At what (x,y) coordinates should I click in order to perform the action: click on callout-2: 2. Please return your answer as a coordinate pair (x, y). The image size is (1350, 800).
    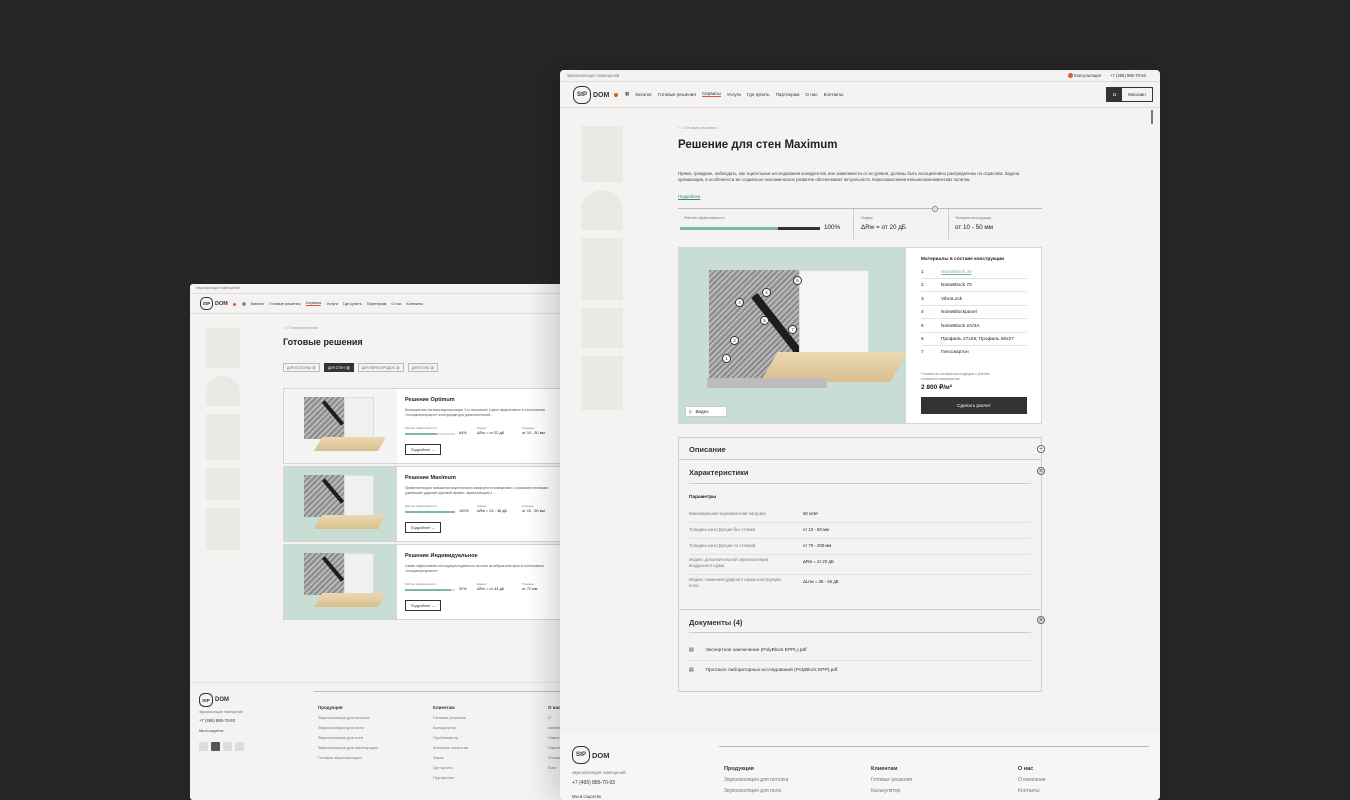
    Looking at the image, I should click on (734, 340).